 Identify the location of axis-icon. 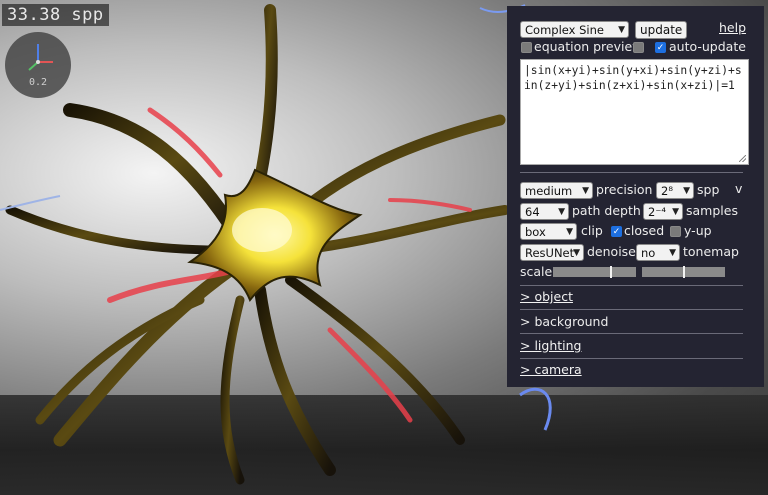
(40, 57).